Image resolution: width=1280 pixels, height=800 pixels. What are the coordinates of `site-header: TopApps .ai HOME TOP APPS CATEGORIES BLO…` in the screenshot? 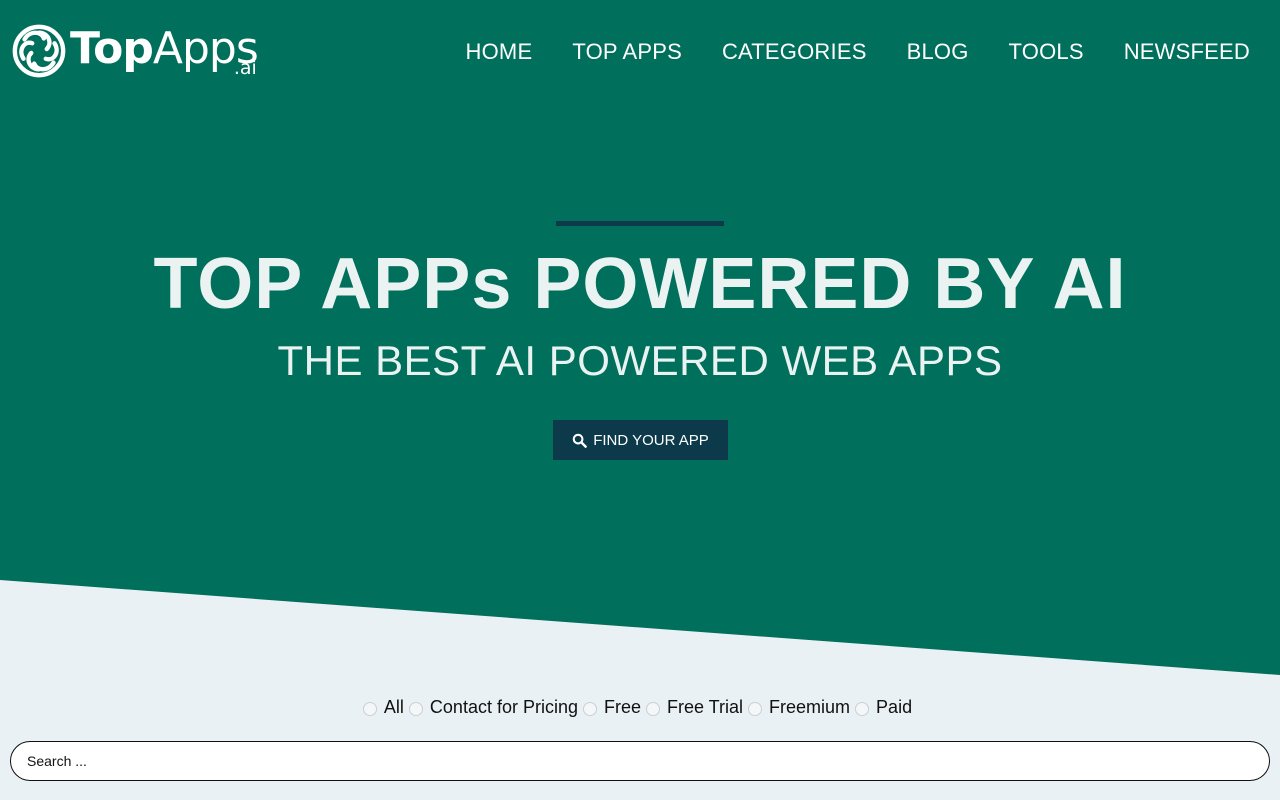 It's located at (640, 52).